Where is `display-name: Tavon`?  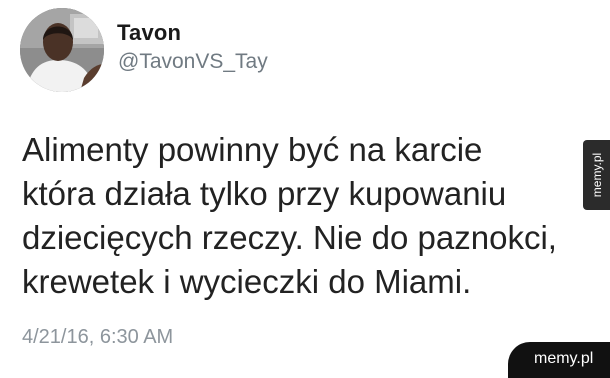 display-name: Tavon is located at coordinates (149, 33).